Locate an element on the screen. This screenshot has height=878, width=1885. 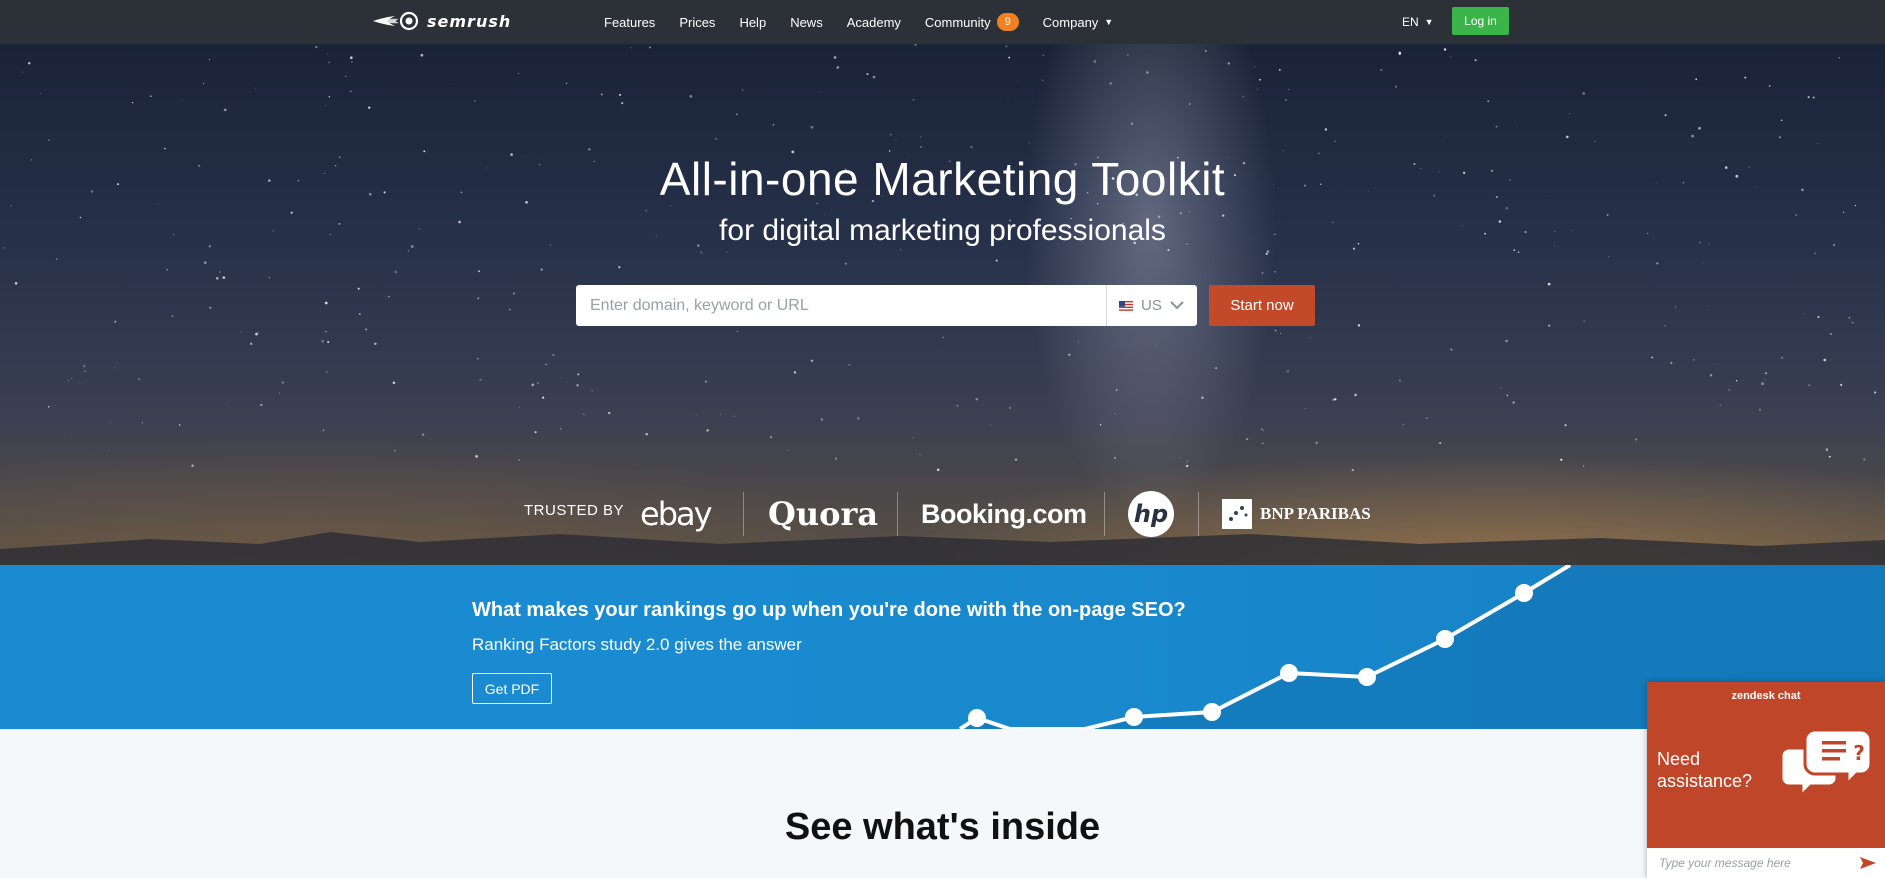
chat-prompt-line2: assistance? is located at coordinates (1705, 781).